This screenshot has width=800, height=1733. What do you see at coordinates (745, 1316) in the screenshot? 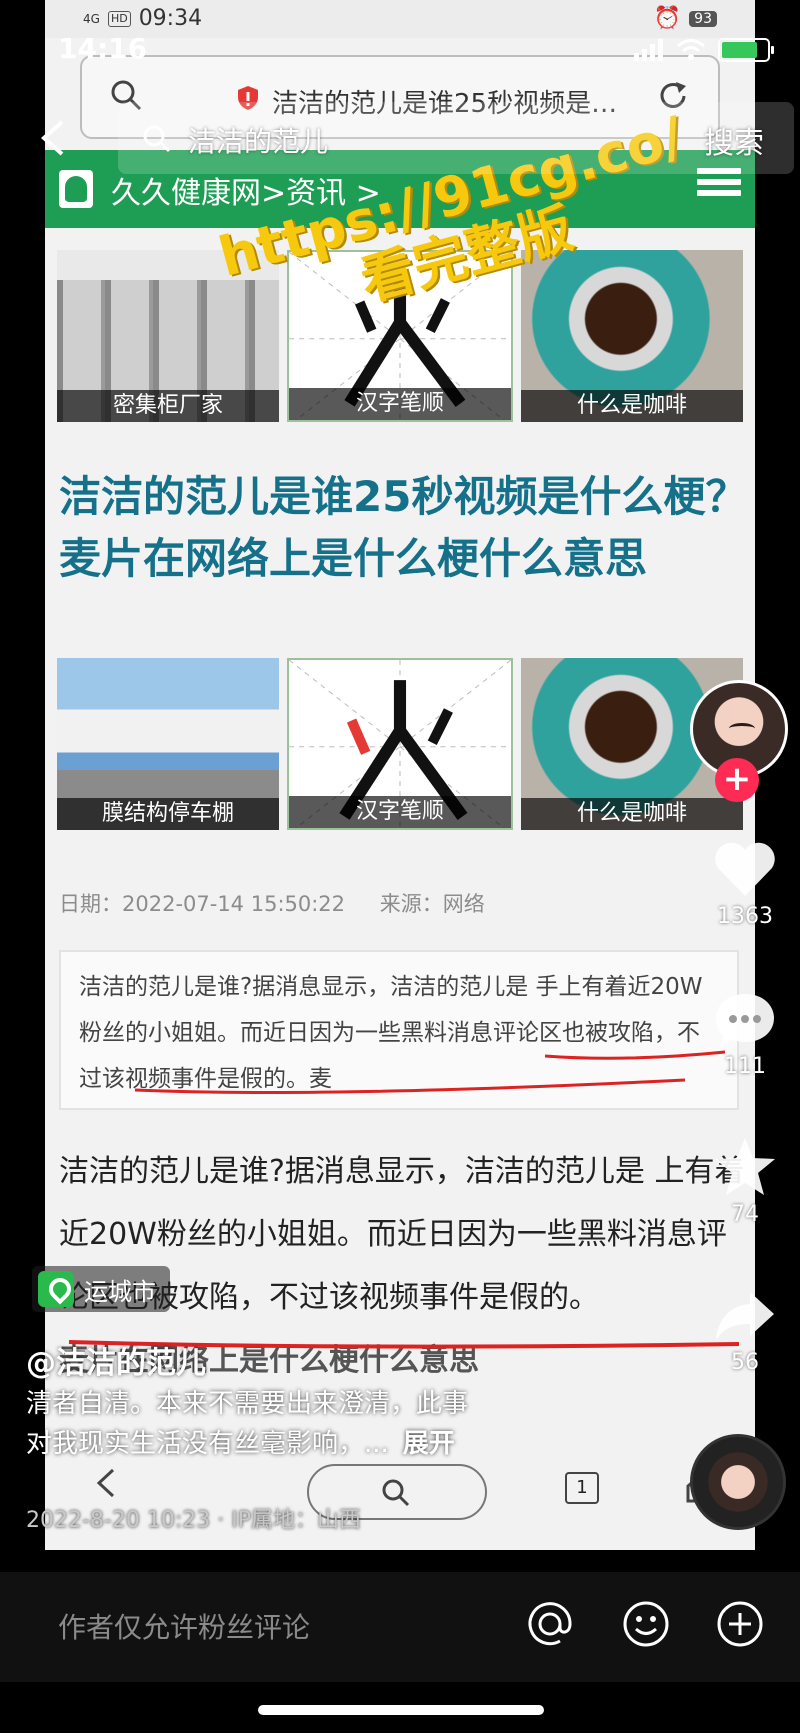
I see `share-arrow-icon` at bounding box center [745, 1316].